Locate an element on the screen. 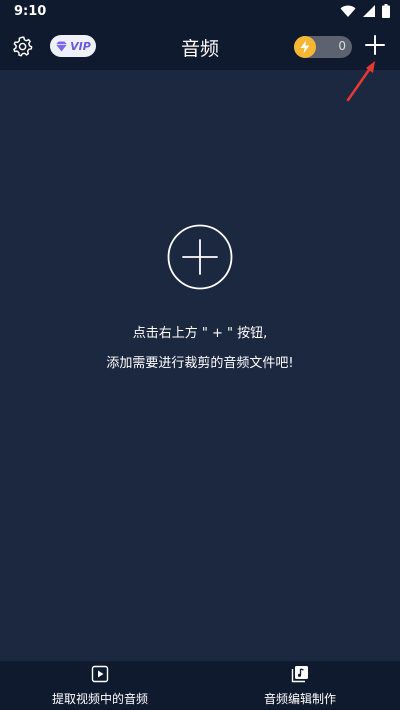 Image resolution: width=400 pixels, height=710 pixels. coin-toggle: 0 is located at coordinates (323, 47).